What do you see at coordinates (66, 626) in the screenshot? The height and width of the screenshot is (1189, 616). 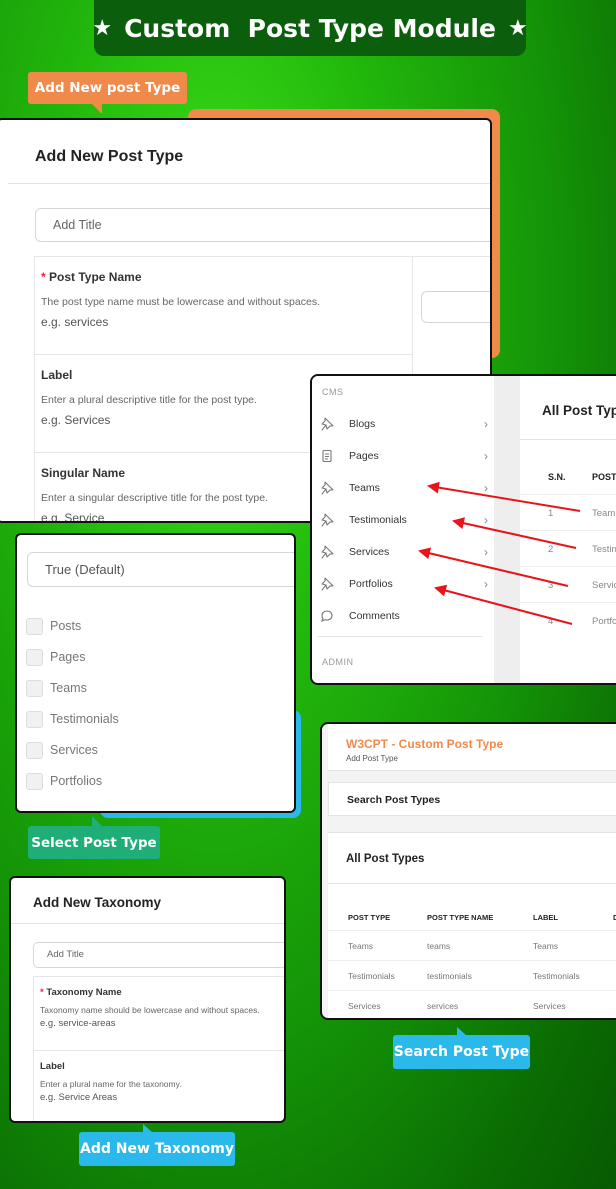 I see `option-label: Posts` at bounding box center [66, 626].